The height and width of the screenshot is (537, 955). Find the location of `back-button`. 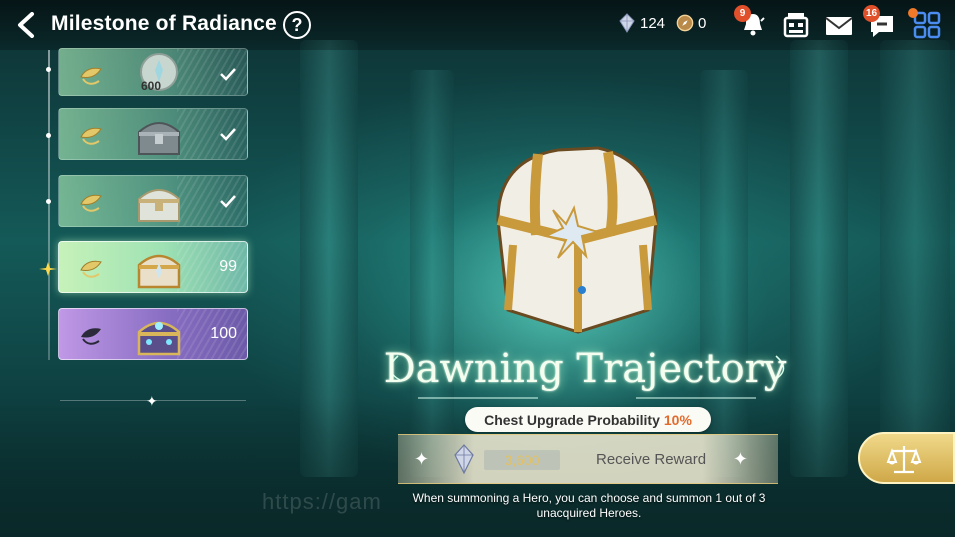

back-button is located at coordinates (28, 25).